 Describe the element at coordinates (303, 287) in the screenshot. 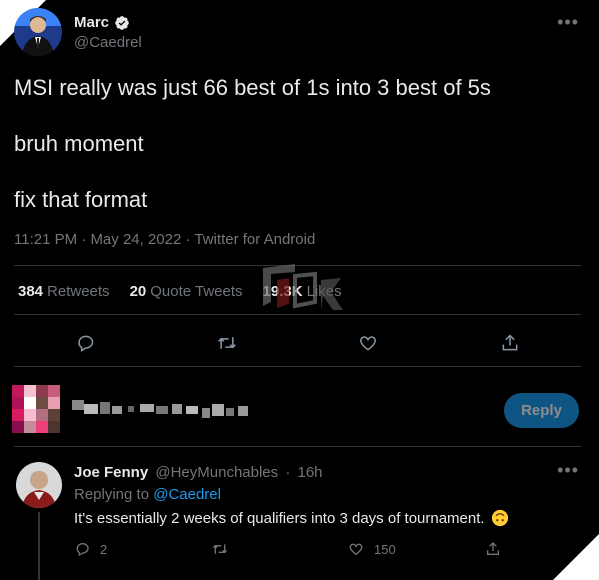

I see `watermark-logo` at that location.